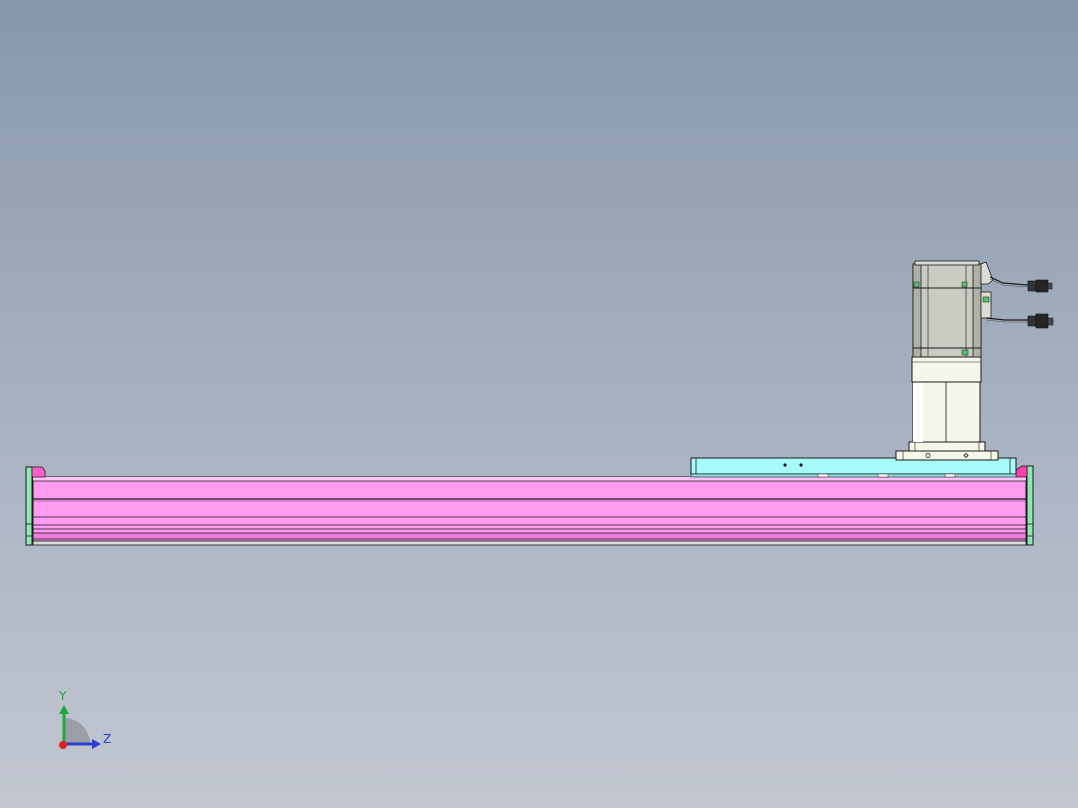  Describe the element at coordinates (1021, 284) in the screenshot. I see `power-cable` at that location.